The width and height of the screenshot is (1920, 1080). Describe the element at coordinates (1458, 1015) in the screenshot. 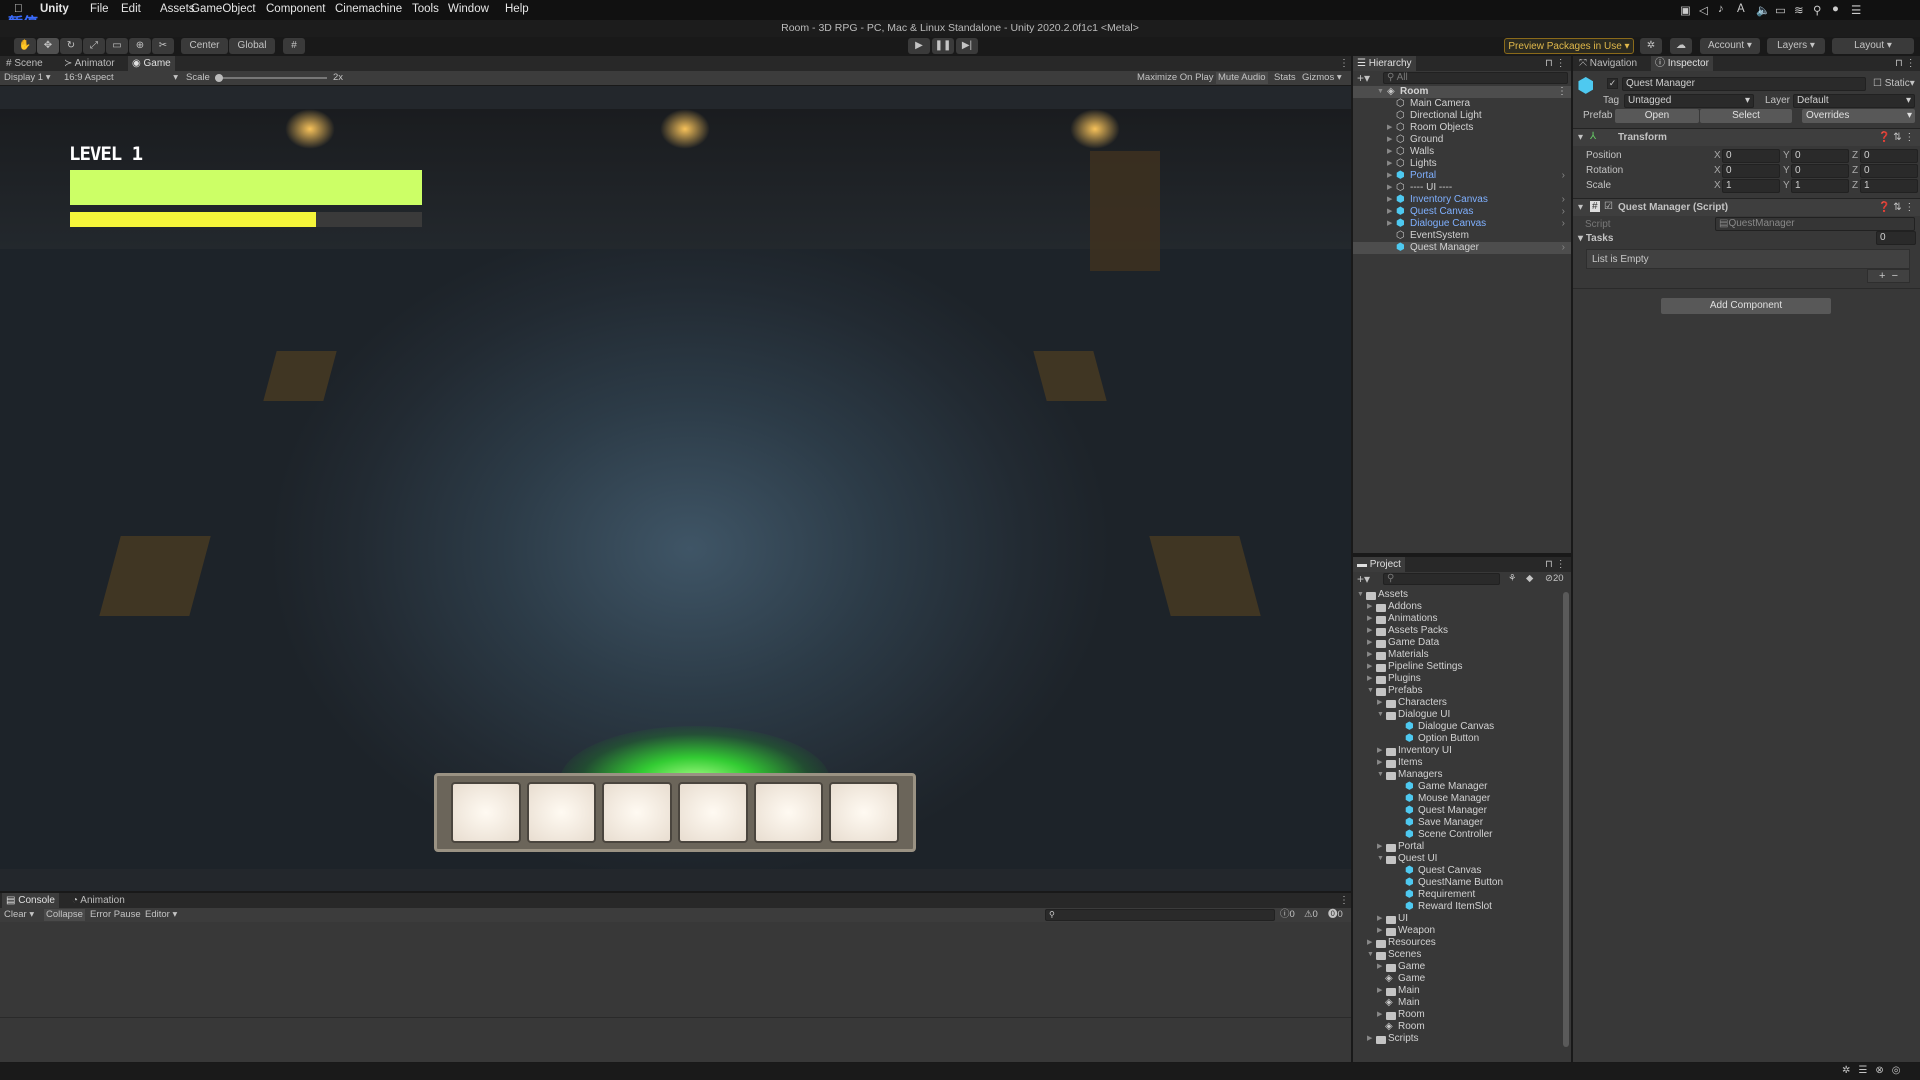

I see `project-item: ▶ Room` at that location.